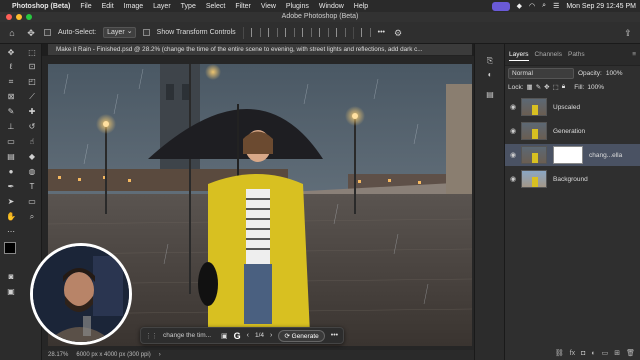  I want to click on tab-paths: Paths, so click(576, 54).